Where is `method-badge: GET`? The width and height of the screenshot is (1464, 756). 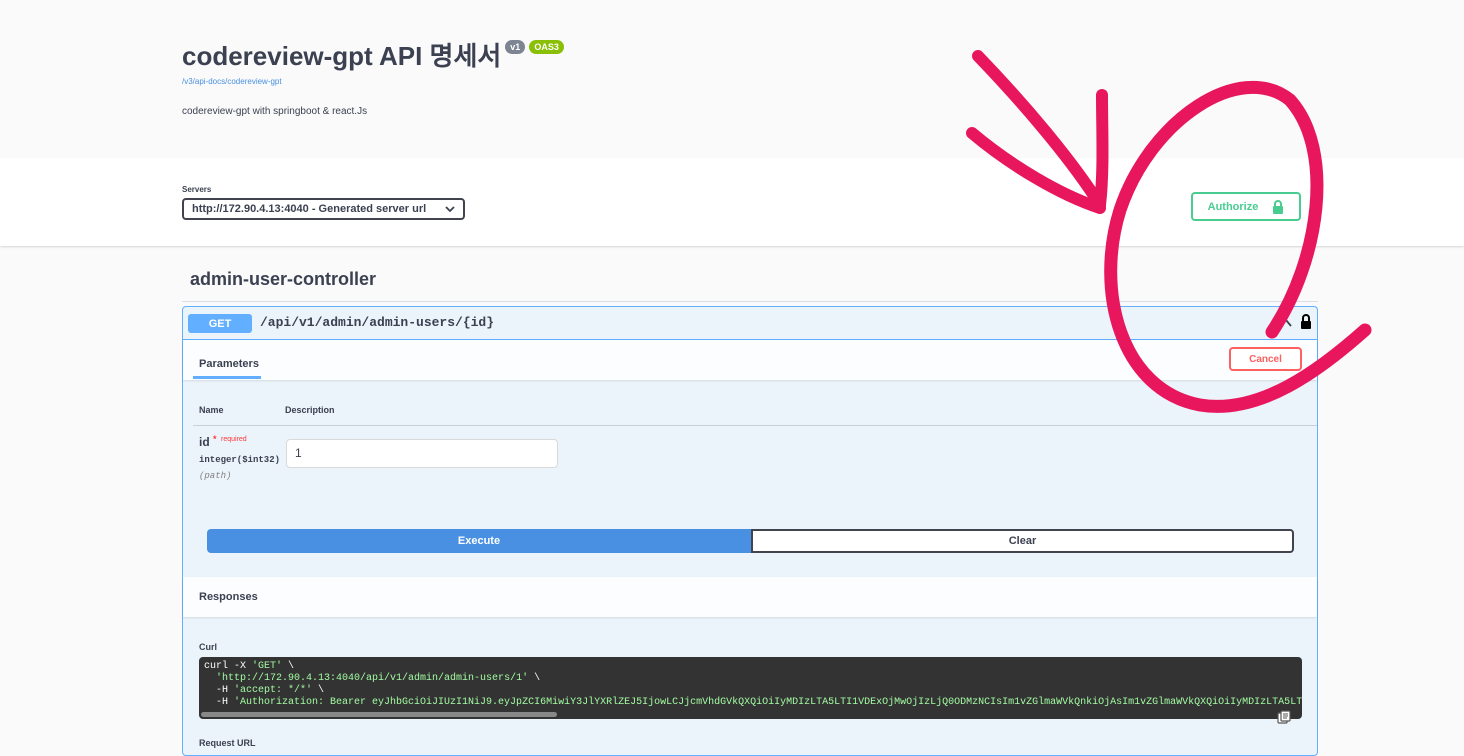
method-badge: GET is located at coordinates (220, 323).